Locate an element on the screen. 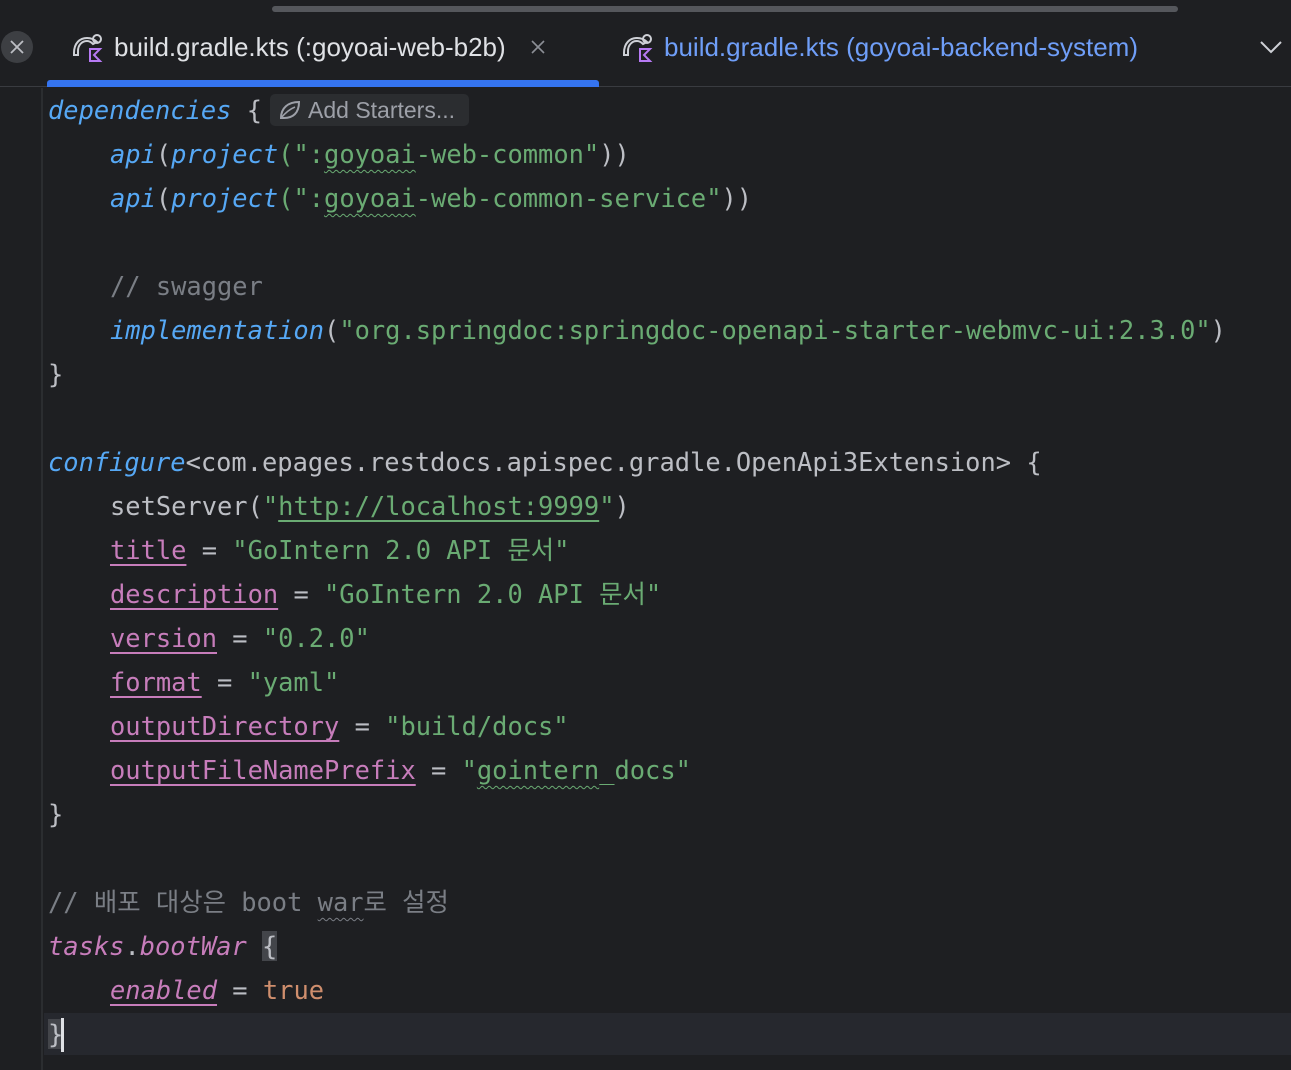  gutter is located at coordinates (42, 579).